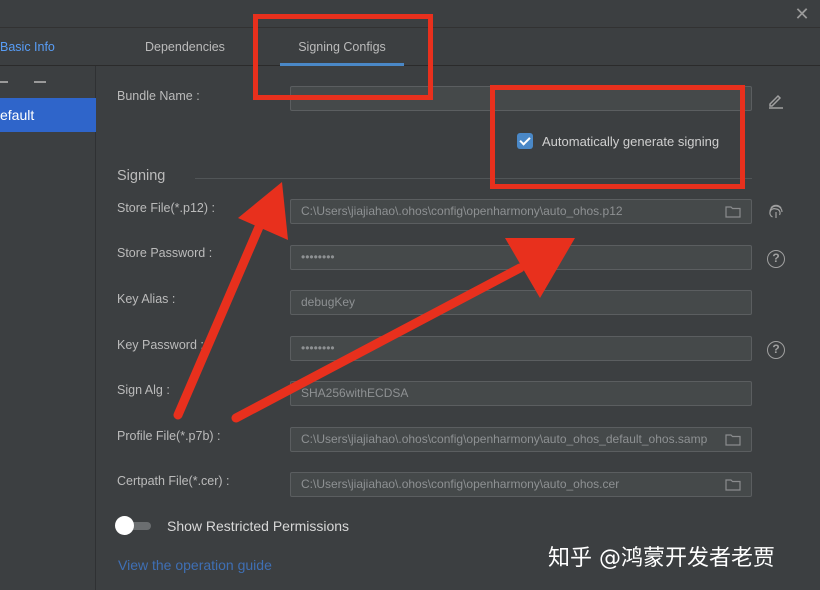  I want to click on key-password-label: Key Password :, so click(160, 345).